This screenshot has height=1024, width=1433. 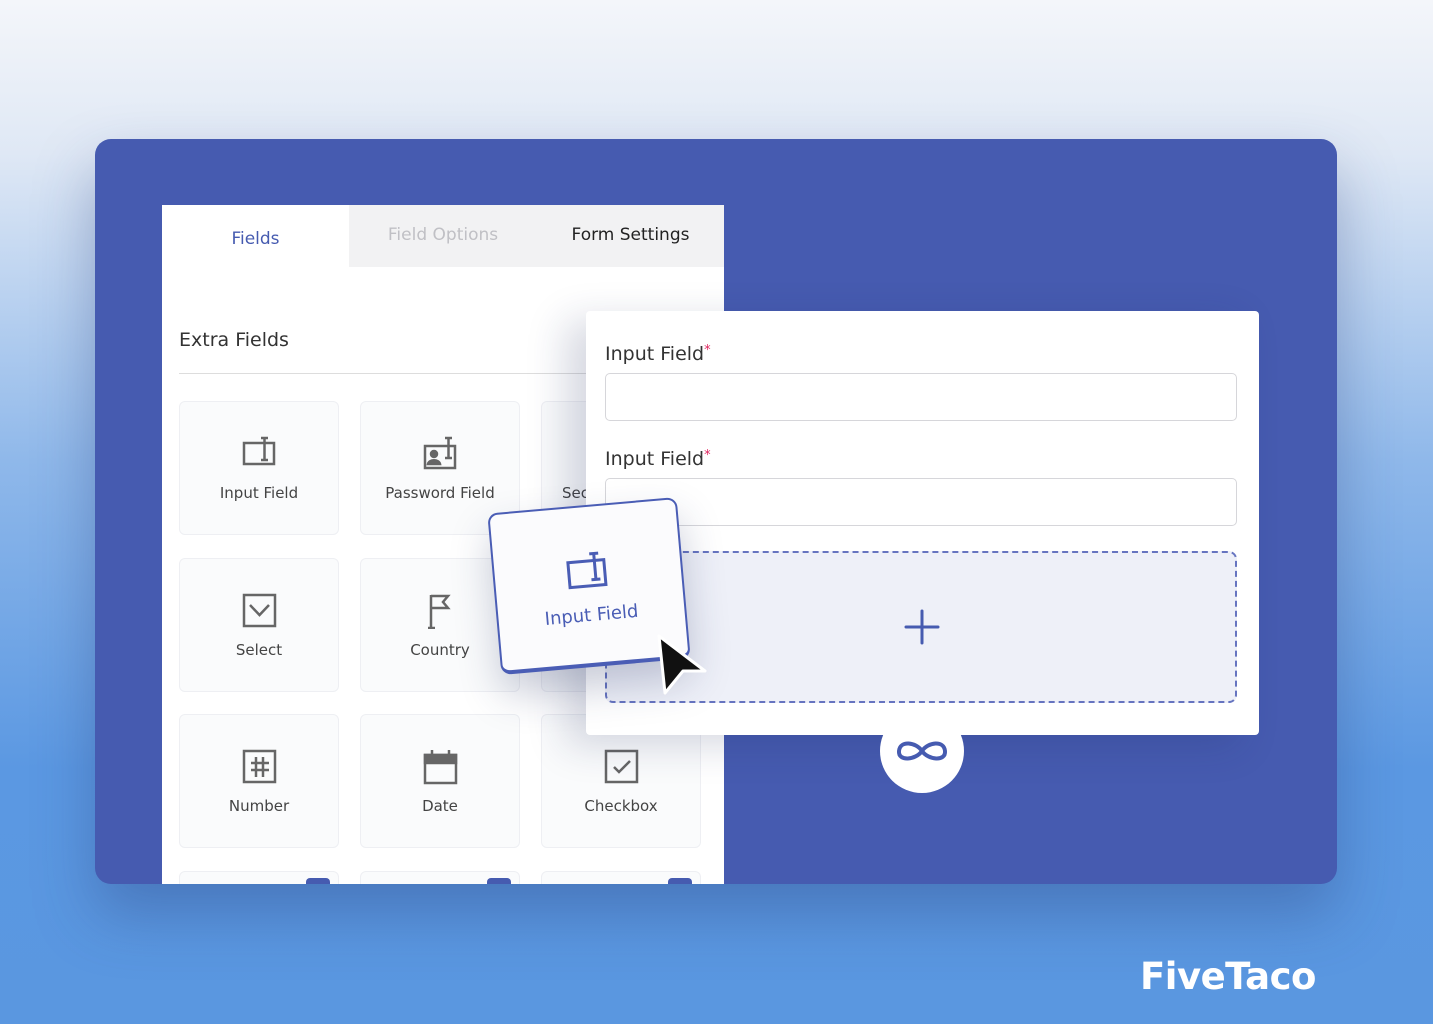 I want to click on infinity-button, so click(x=922, y=751).